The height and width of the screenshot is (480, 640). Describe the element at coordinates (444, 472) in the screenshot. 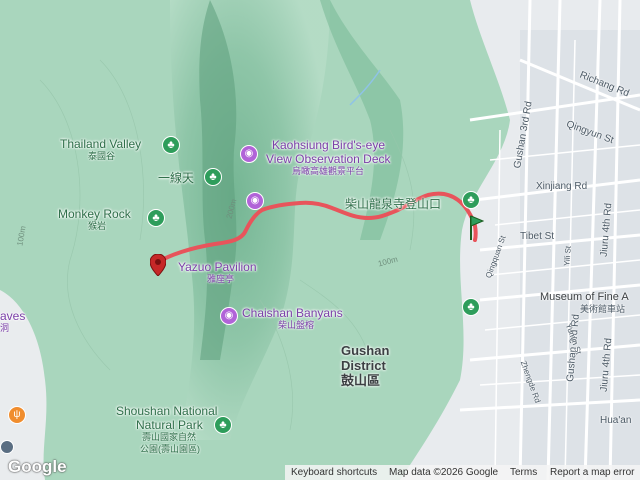

I see `map-data-text: Map data ©2026 Google` at that location.